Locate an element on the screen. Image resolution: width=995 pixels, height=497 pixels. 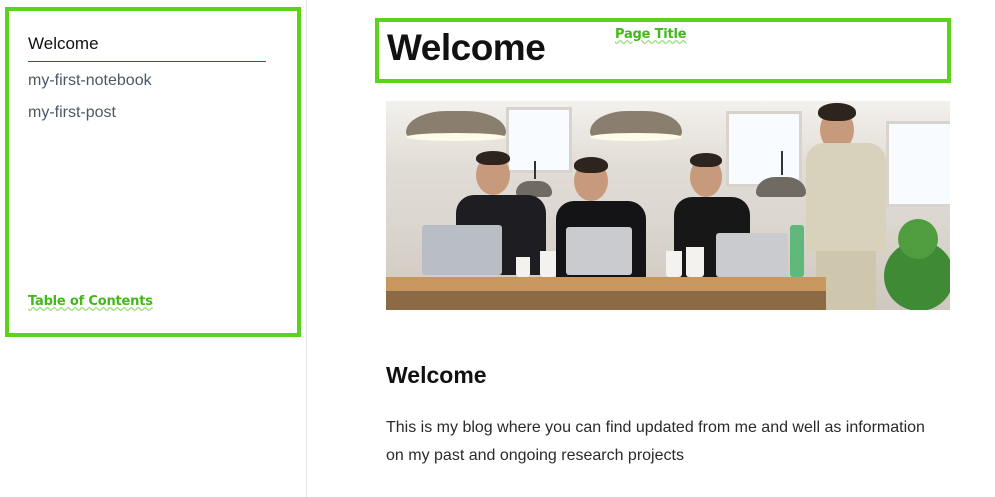
page-title: Welcome is located at coordinates (466, 47).